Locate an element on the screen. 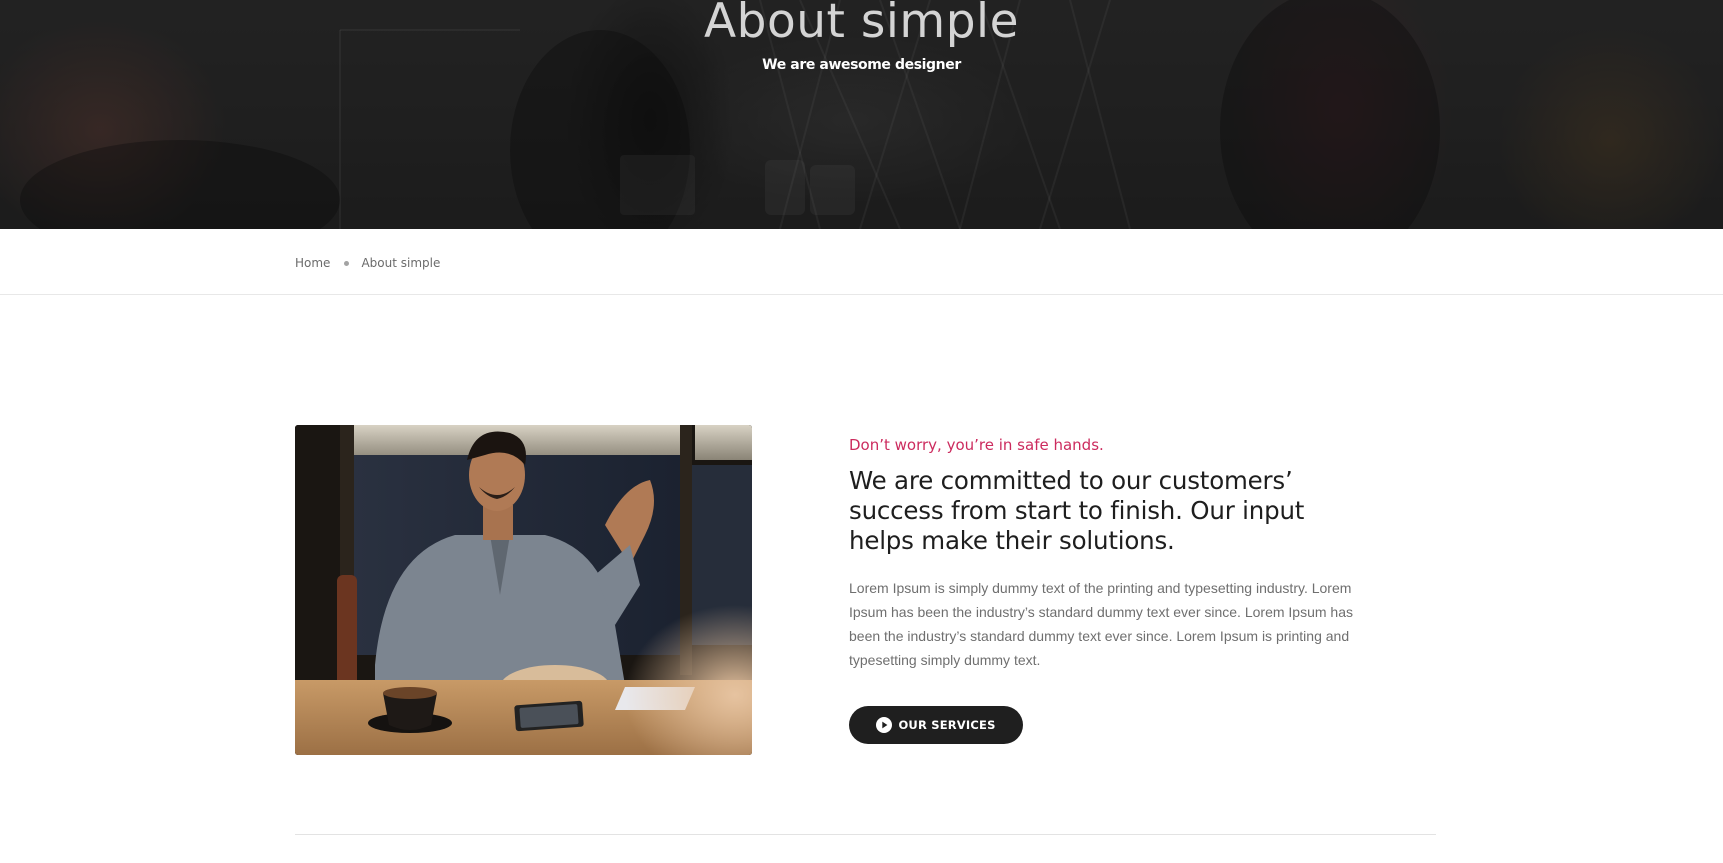 This screenshot has width=1723, height=863. section-divider is located at coordinates (865, 834).